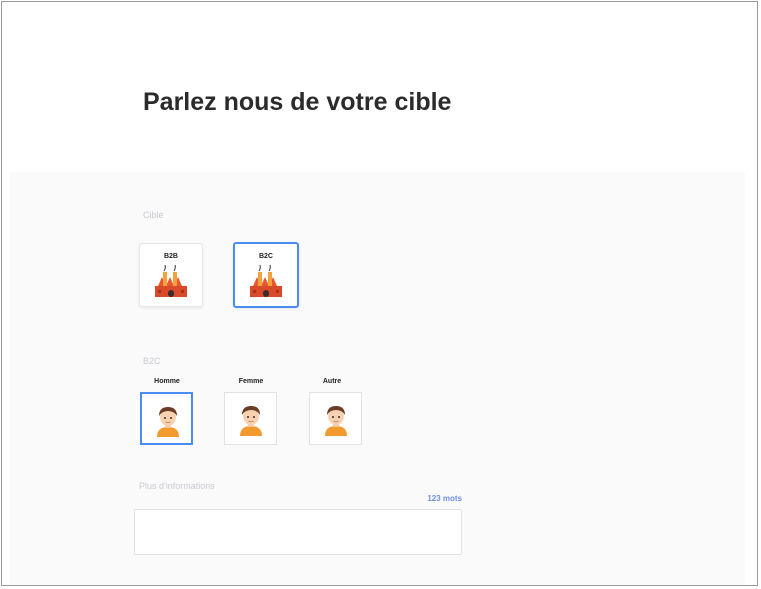 This screenshot has height=589, width=761. I want to click on gender-label-femme: Femme, so click(251, 381).